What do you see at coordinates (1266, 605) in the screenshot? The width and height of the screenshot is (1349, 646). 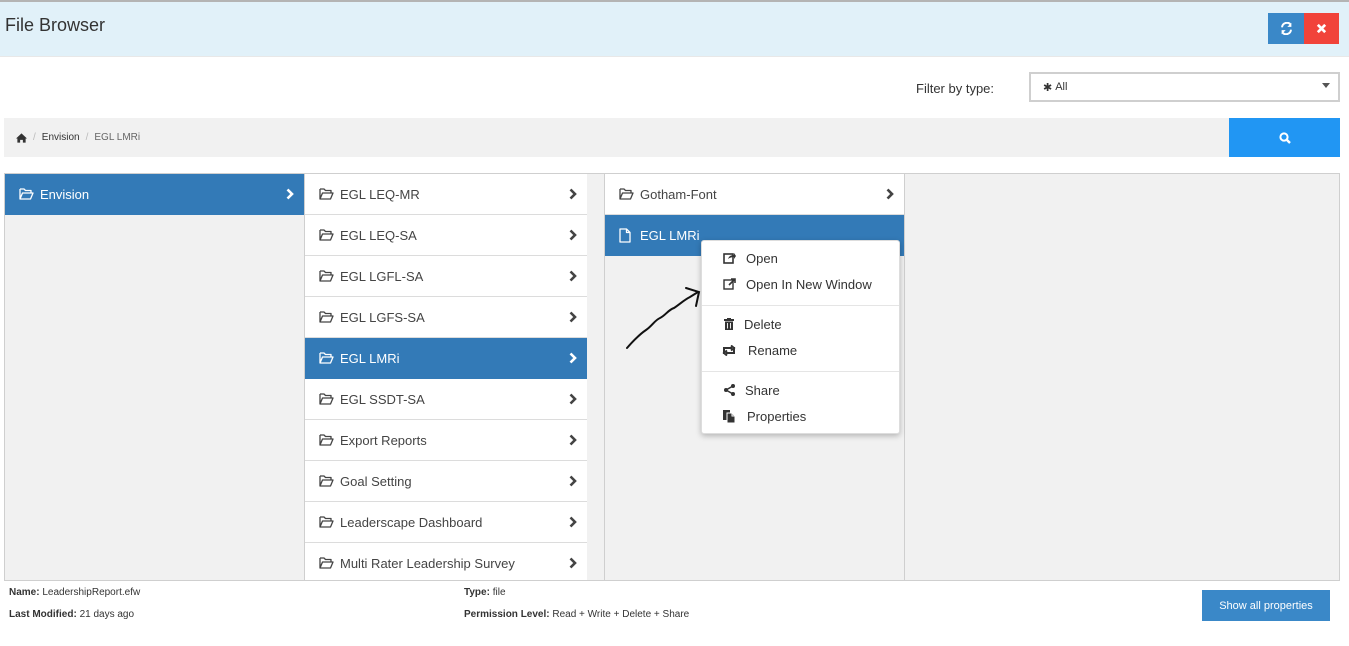 I see `show-all-properties-button: Show all properties` at bounding box center [1266, 605].